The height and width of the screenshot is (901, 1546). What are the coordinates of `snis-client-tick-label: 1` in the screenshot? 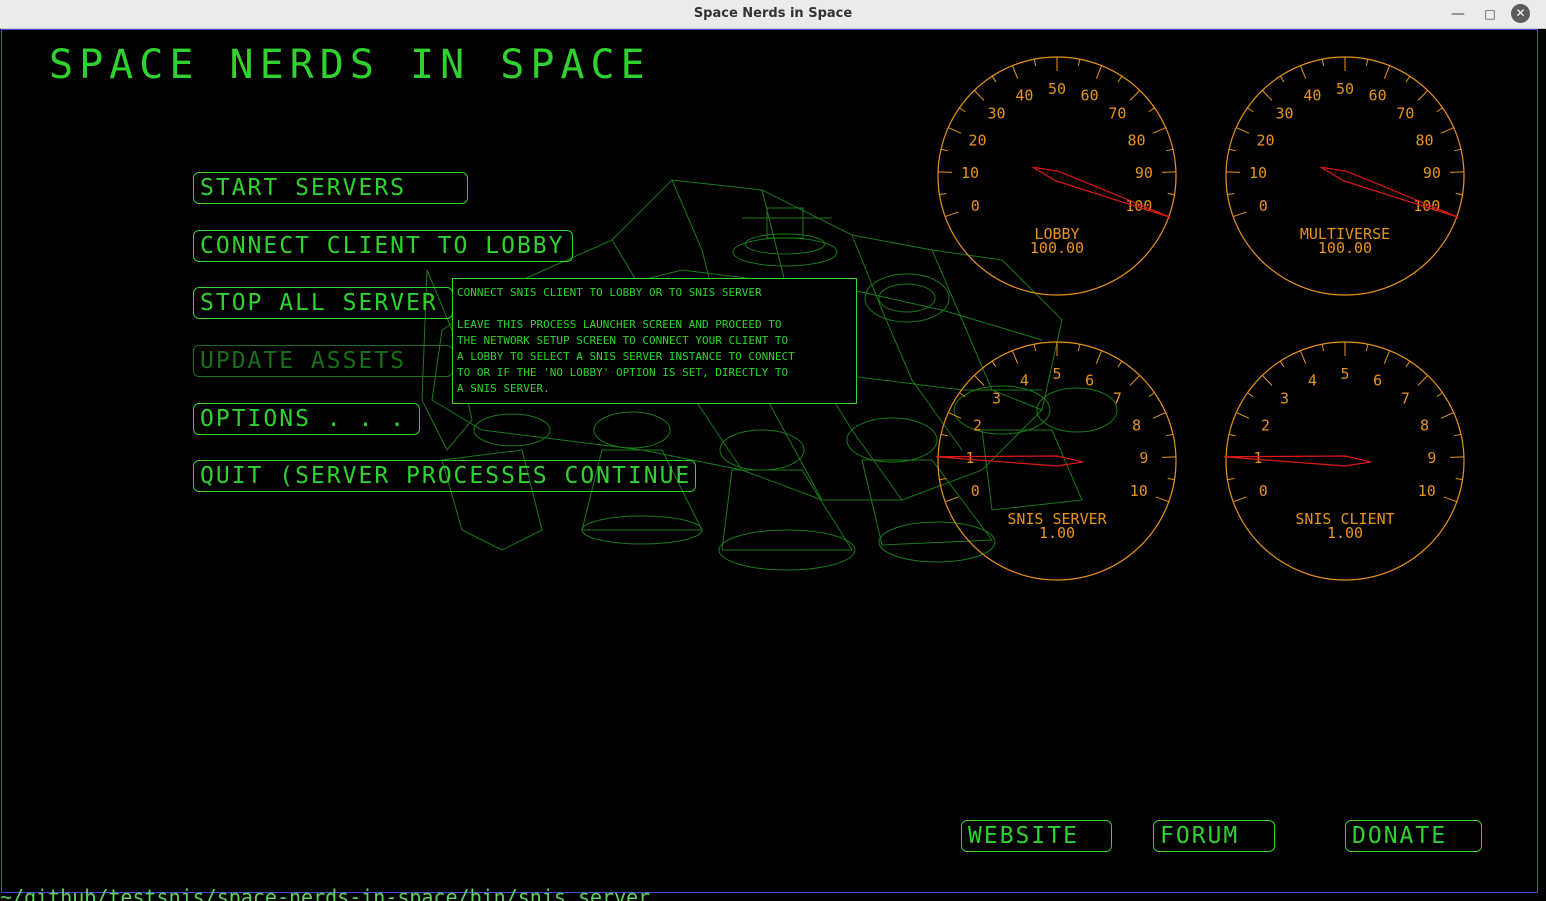 It's located at (1258, 458).